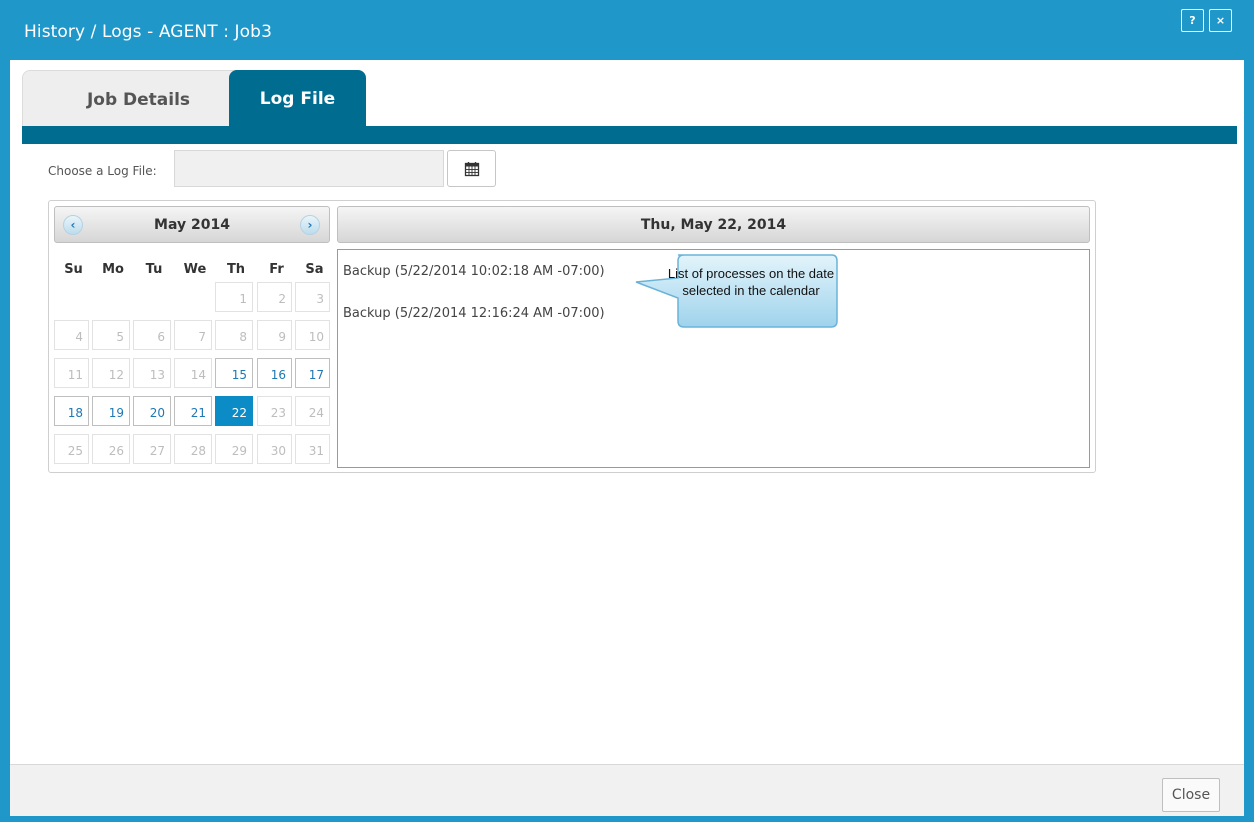  Describe the element at coordinates (474, 313) in the screenshot. I see `process-item: Backup (5/22/2014 12:16:24 AM -07:00)` at that location.